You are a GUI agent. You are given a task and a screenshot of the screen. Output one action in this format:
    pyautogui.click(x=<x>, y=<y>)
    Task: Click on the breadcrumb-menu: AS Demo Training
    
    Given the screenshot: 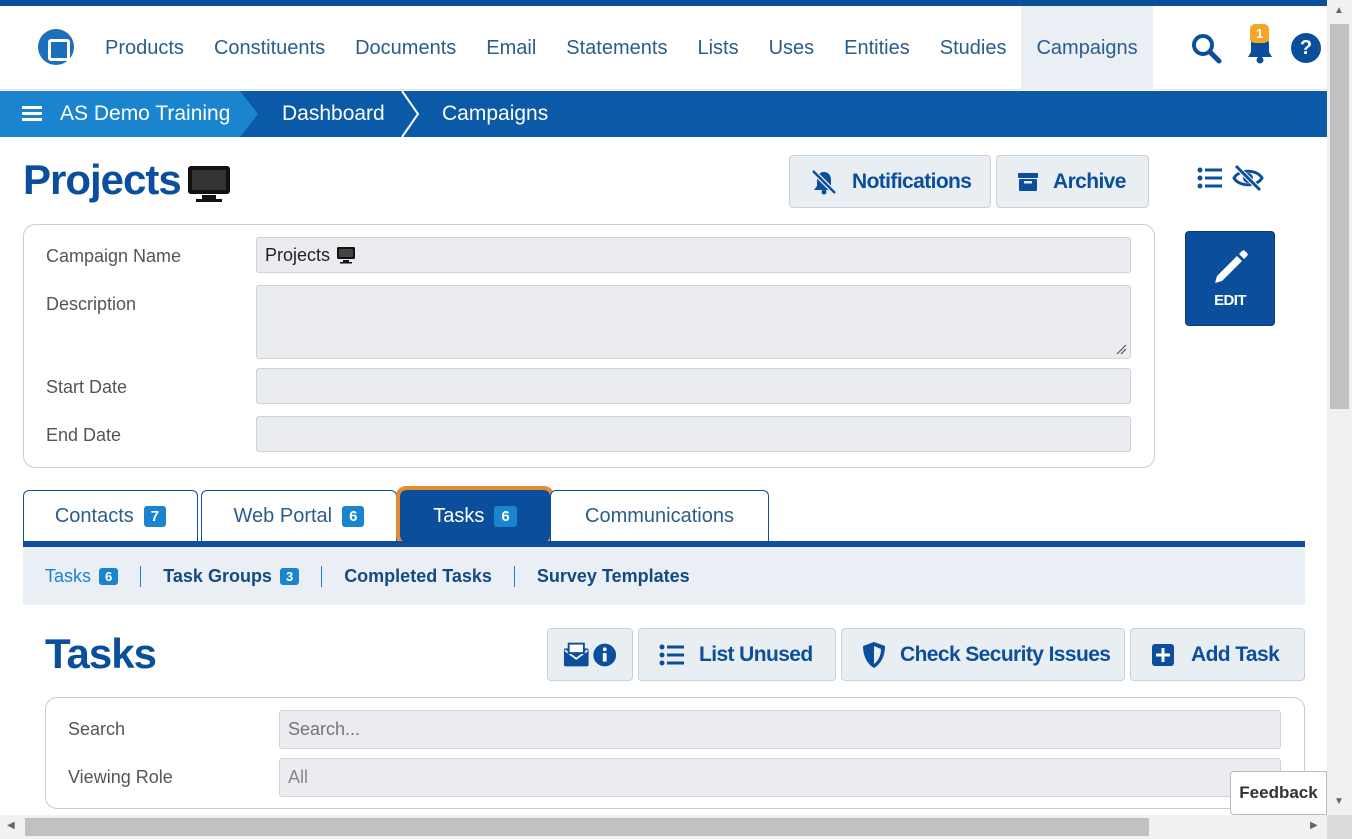 What is the action you would take?
    pyautogui.click(x=129, y=114)
    